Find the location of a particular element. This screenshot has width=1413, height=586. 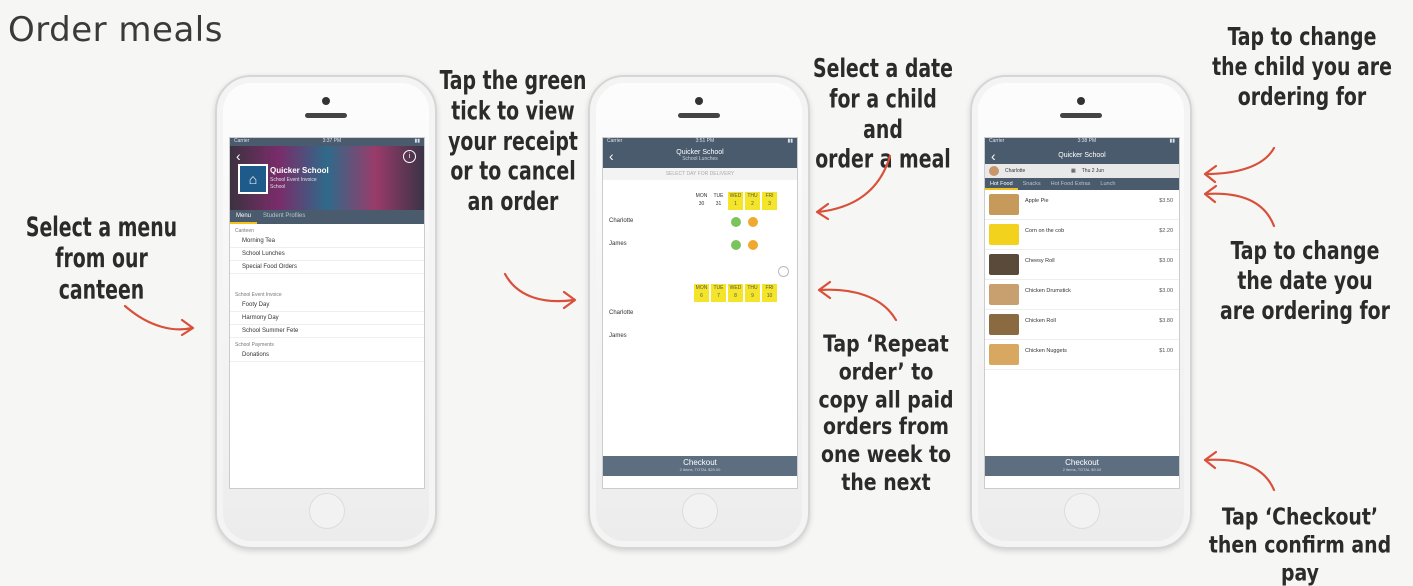

food-item: Chicken Nuggets $1.00 is located at coordinates (1082, 355).